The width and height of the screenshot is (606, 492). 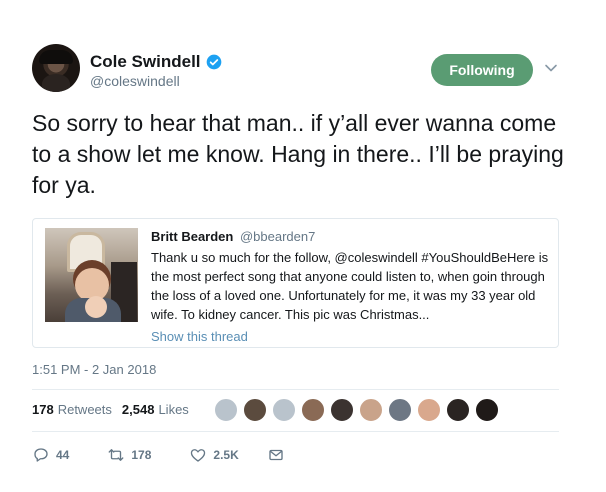 I want to click on retweets-label: Retweets, so click(x=85, y=409).